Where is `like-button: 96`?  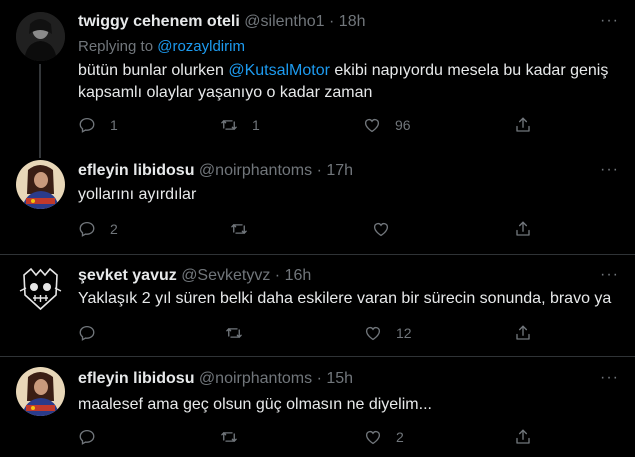 like-button: 96 is located at coordinates (387, 125).